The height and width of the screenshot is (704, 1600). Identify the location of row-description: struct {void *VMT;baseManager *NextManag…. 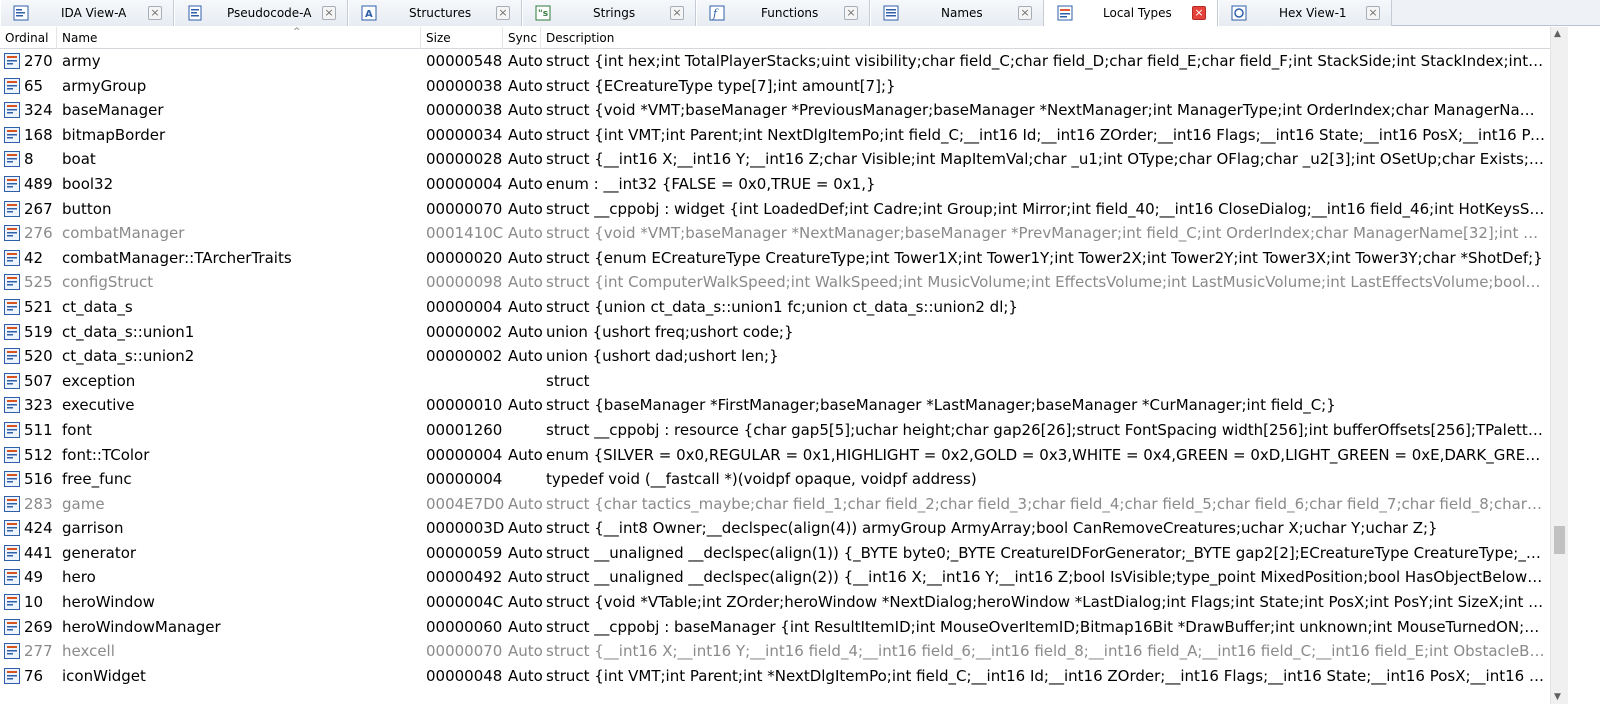
(1046, 233).